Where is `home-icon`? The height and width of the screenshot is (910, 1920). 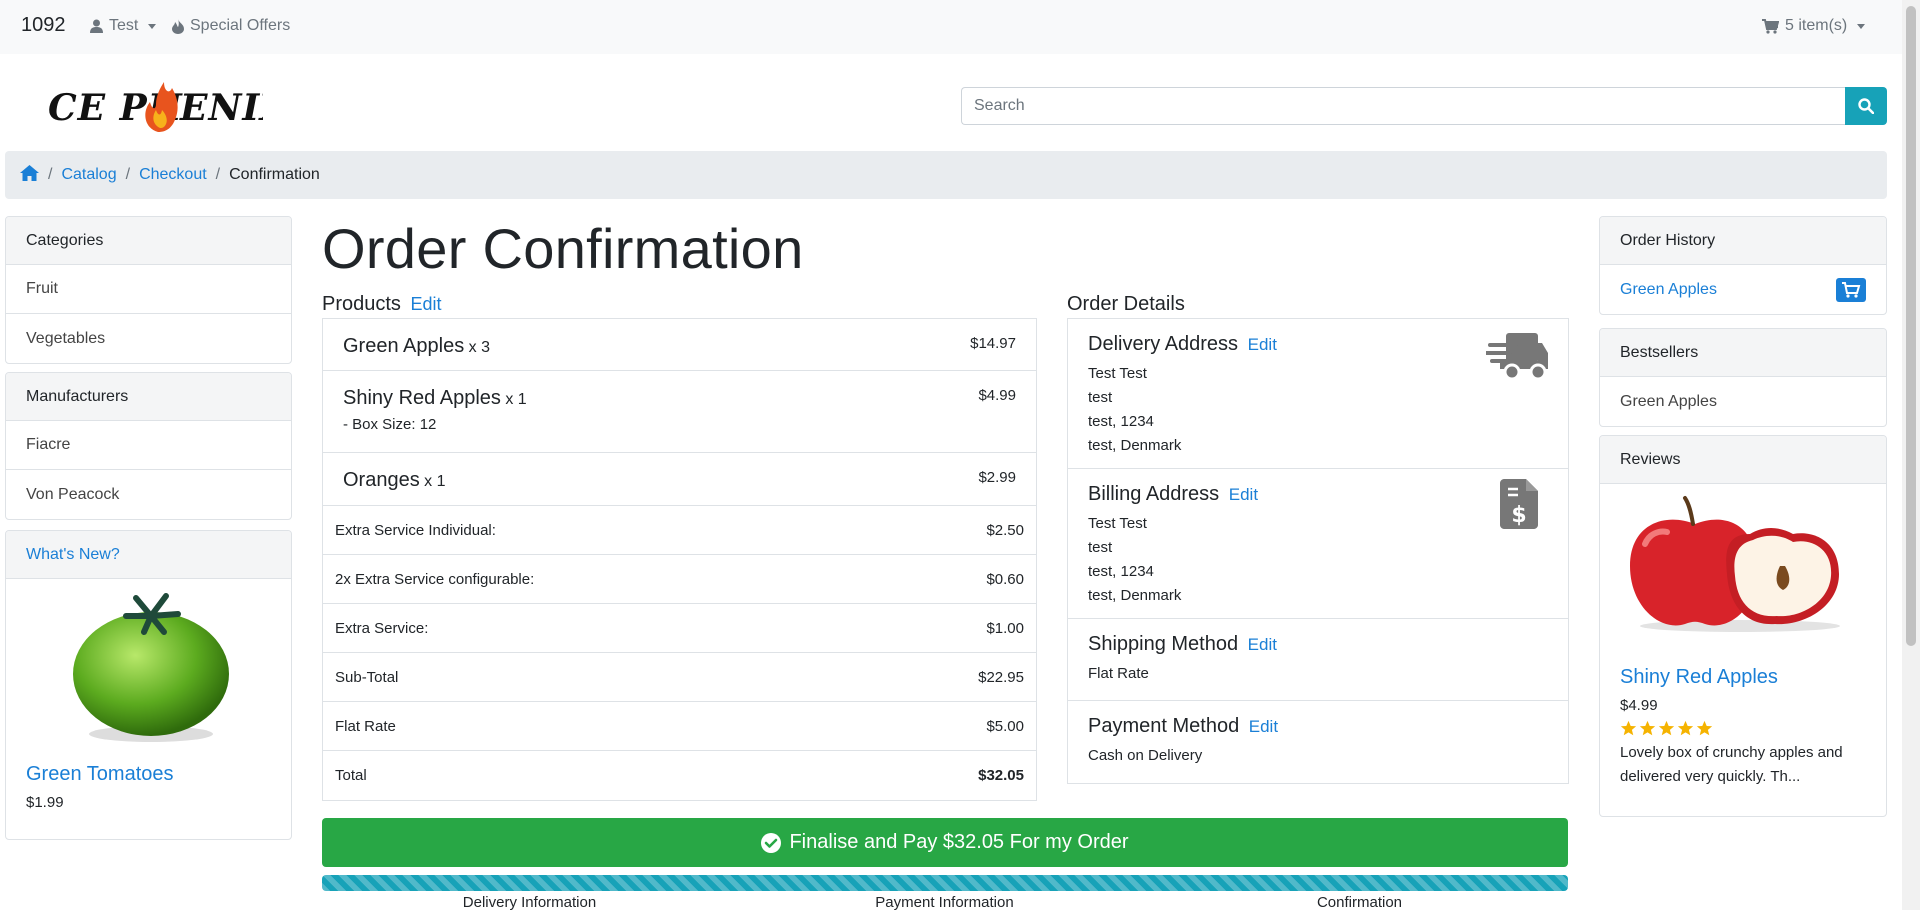
home-icon is located at coordinates (29, 172).